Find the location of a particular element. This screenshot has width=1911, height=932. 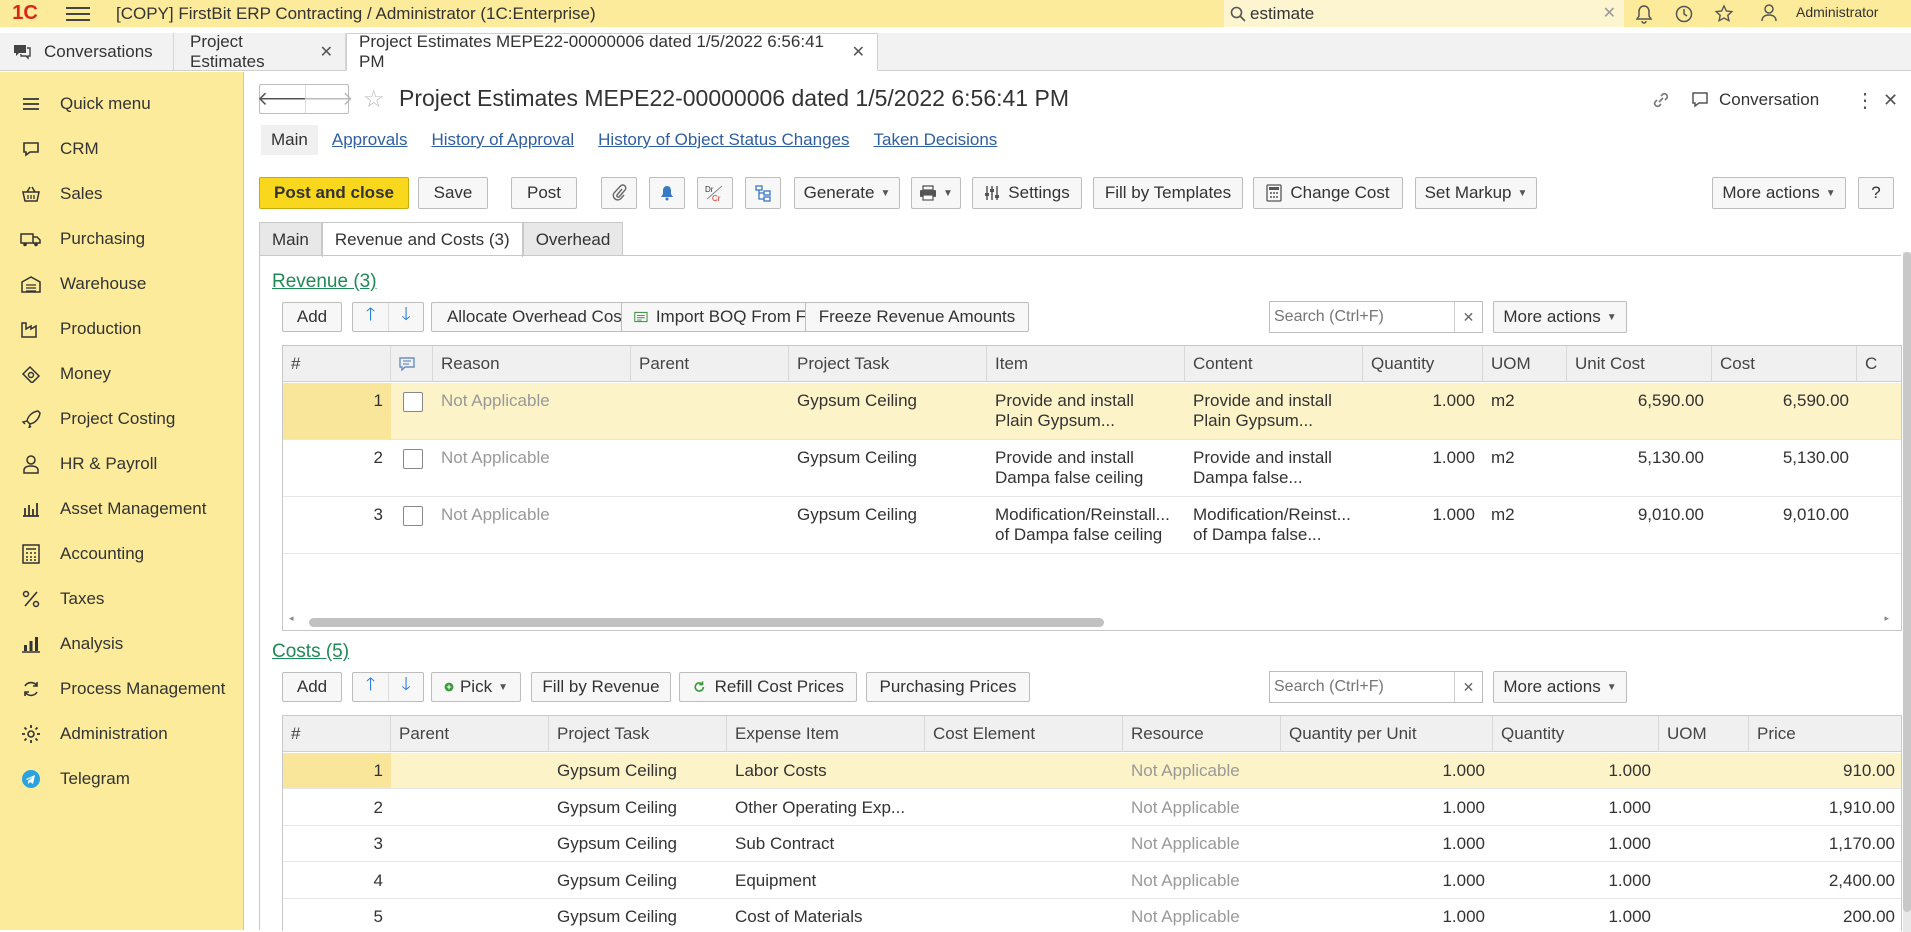

costs-more-actions-dropdown: More actions ▼ is located at coordinates (1560, 687).